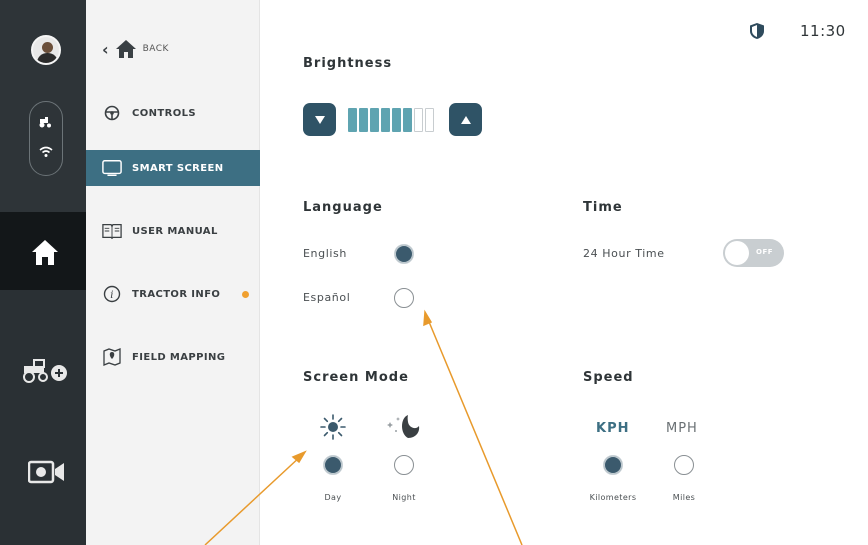 This screenshot has width=868, height=545. What do you see at coordinates (46, 138) in the screenshot?
I see `connection-status` at bounding box center [46, 138].